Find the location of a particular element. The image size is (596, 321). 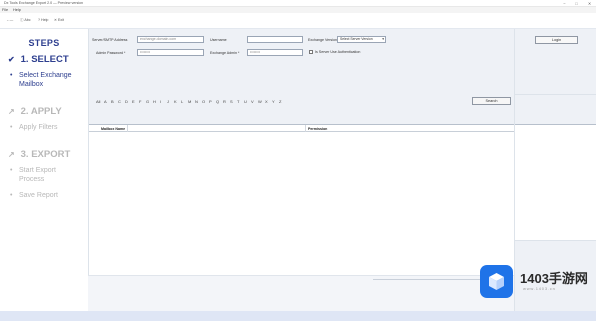

filter-letter: E is located at coordinates (133, 101).